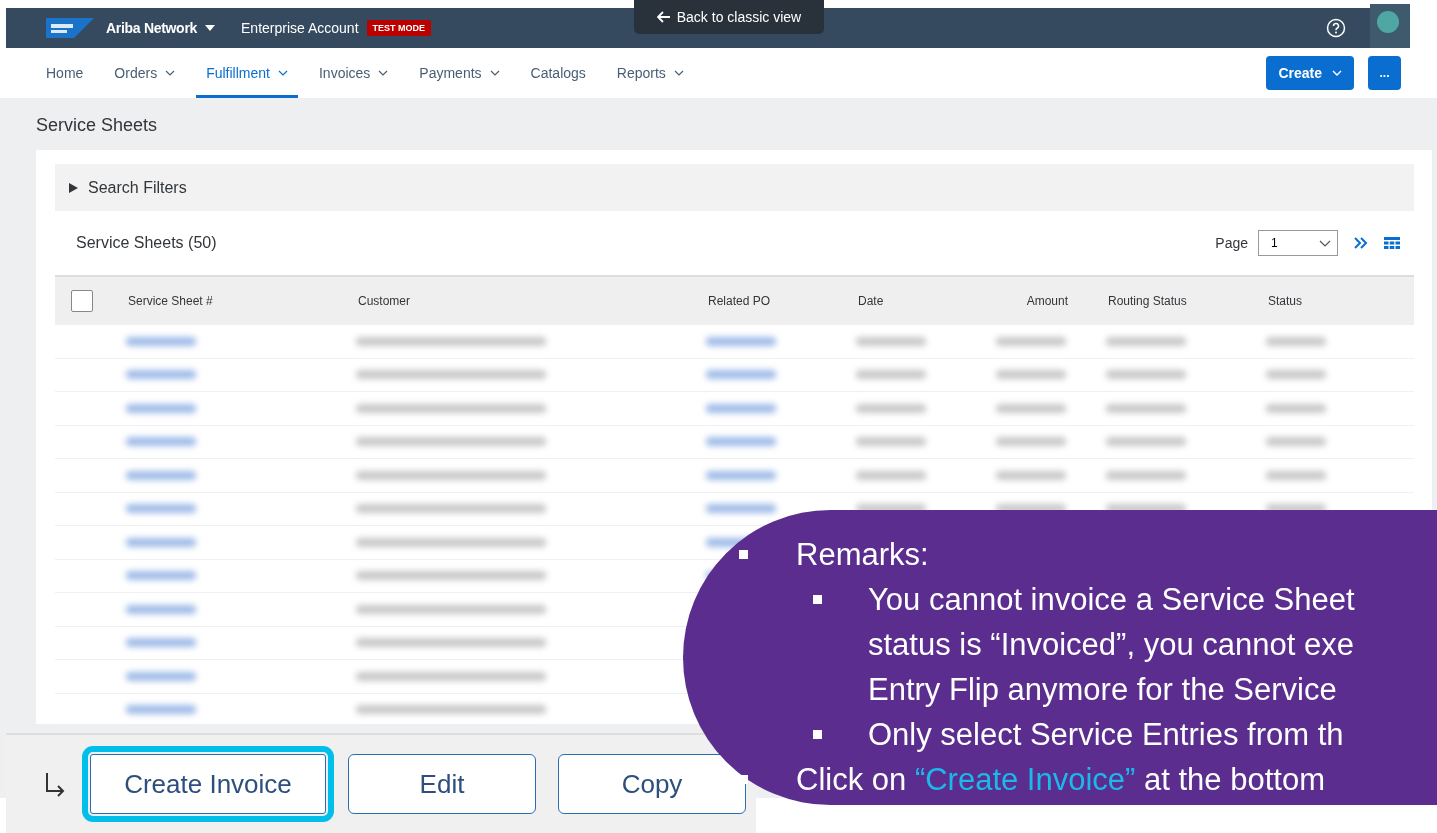 The width and height of the screenshot is (1437, 833). Describe the element at coordinates (146, 243) in the screenshot. I see `table-title: Service Sheets (50)` at that location.